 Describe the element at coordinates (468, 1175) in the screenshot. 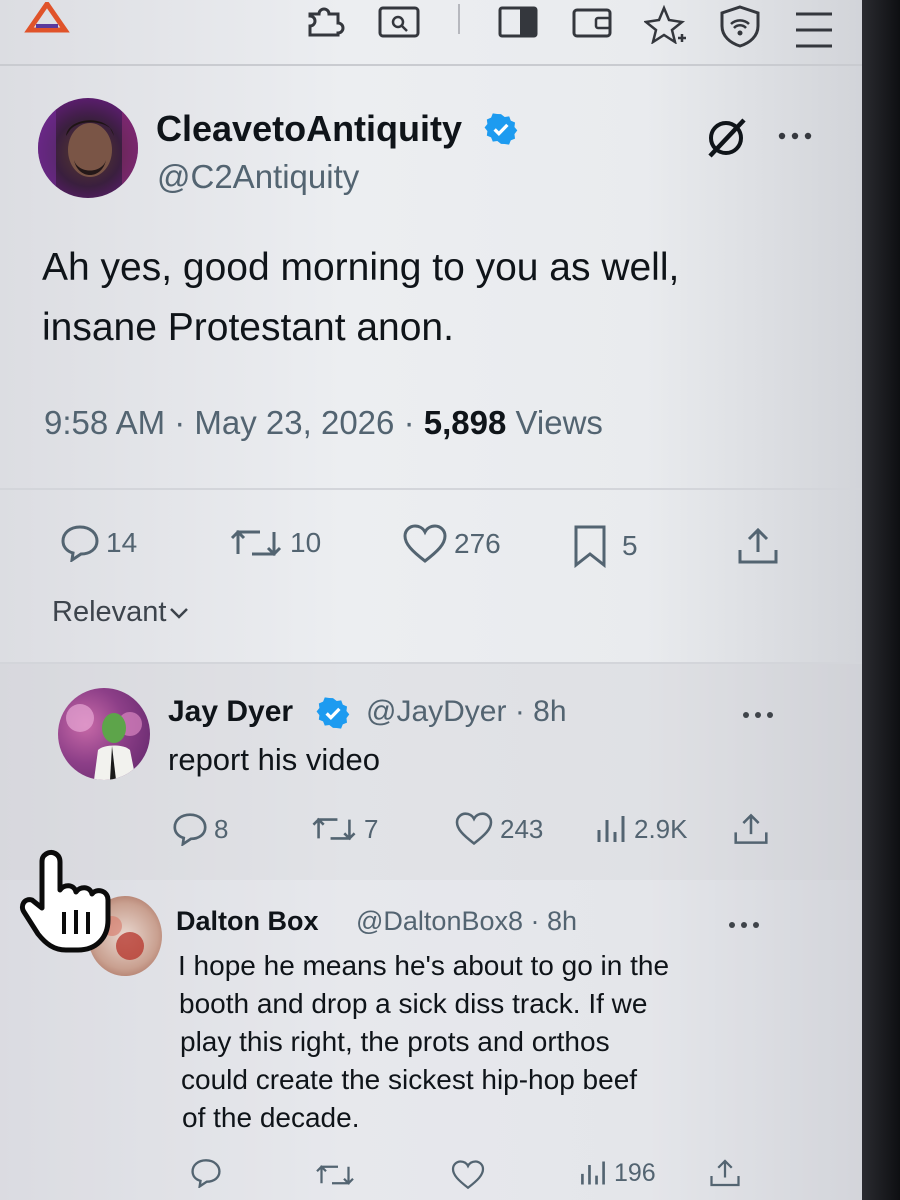

I see `like-button` at that location.